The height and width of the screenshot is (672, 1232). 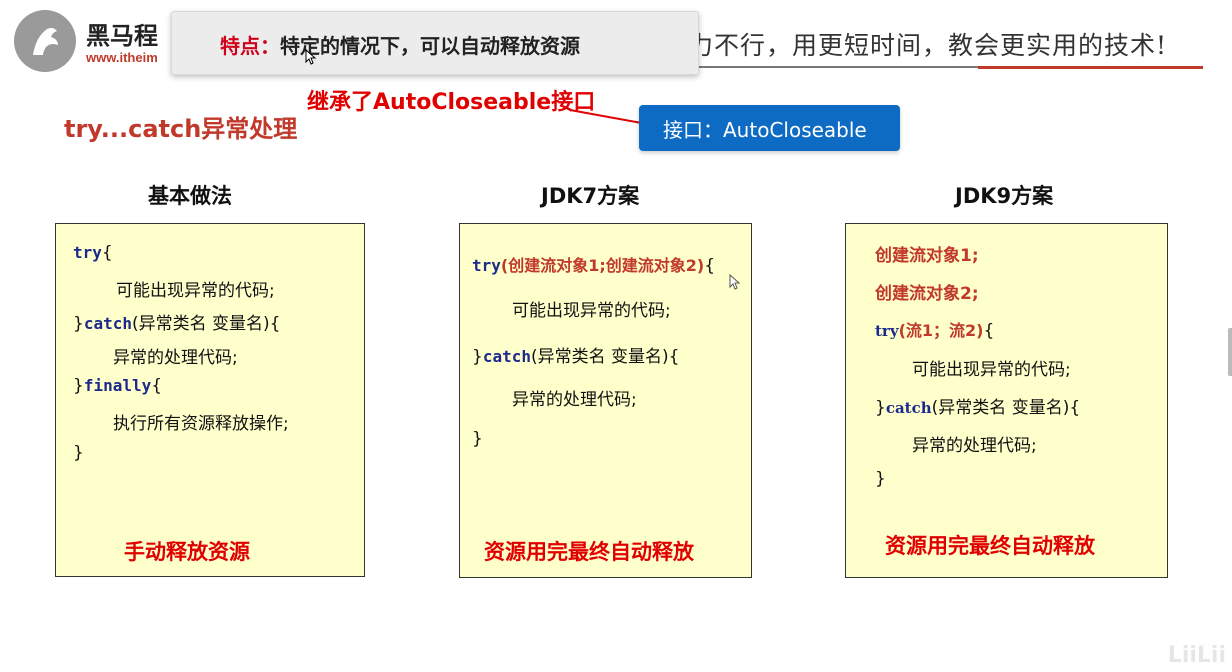 What do you see at coordinates (927, 294) in the screenshot?
I see `code-line: 创建流对象2;` at bounding box center [927, 294].